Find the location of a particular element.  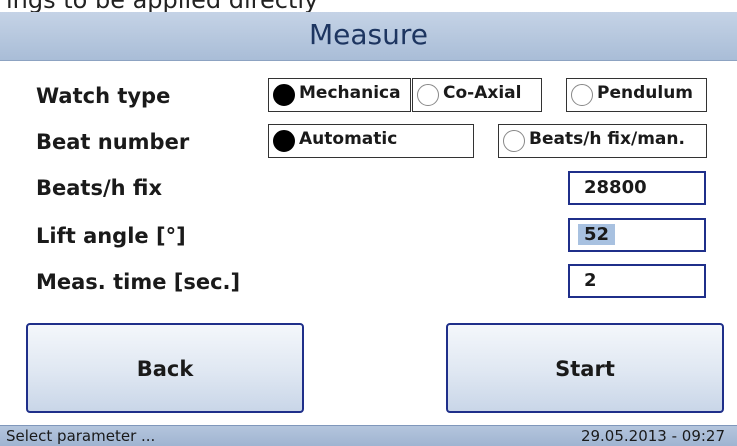

start-button: Start is located at coordinates (585, 368).